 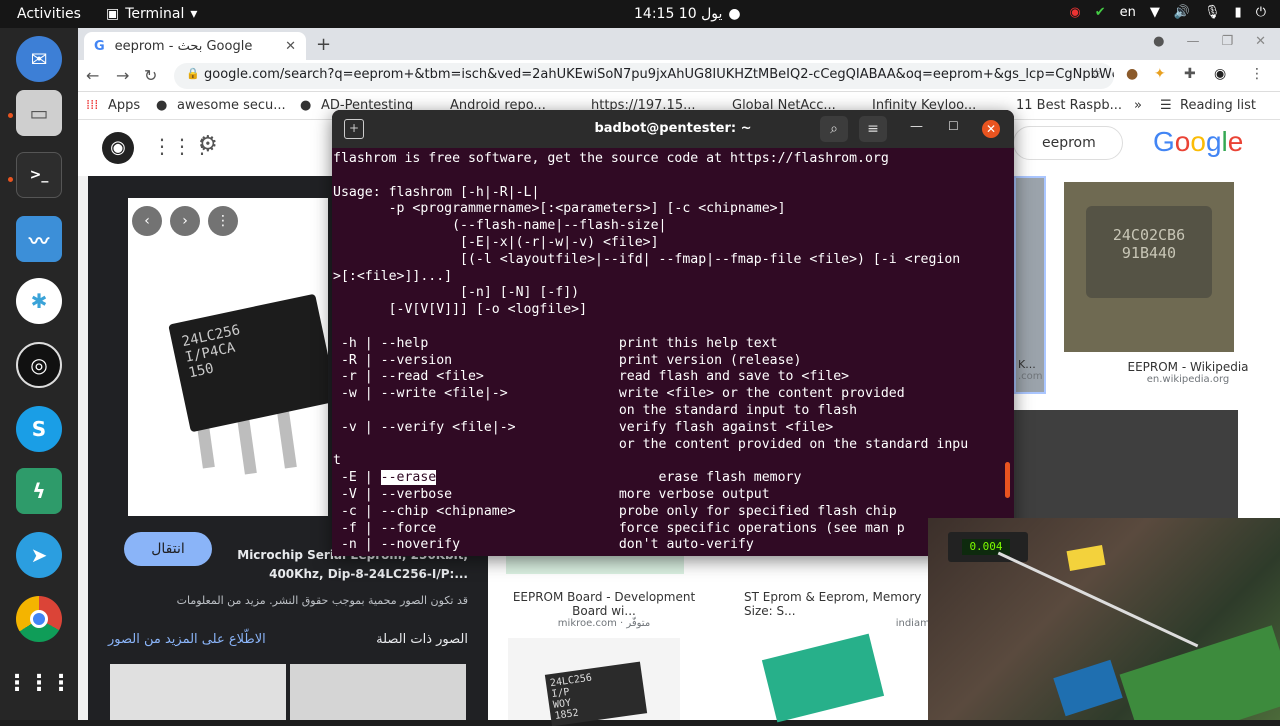 I want to click on show-applications-icon: ⋮⋮⋮, so click(x=39, y=683).